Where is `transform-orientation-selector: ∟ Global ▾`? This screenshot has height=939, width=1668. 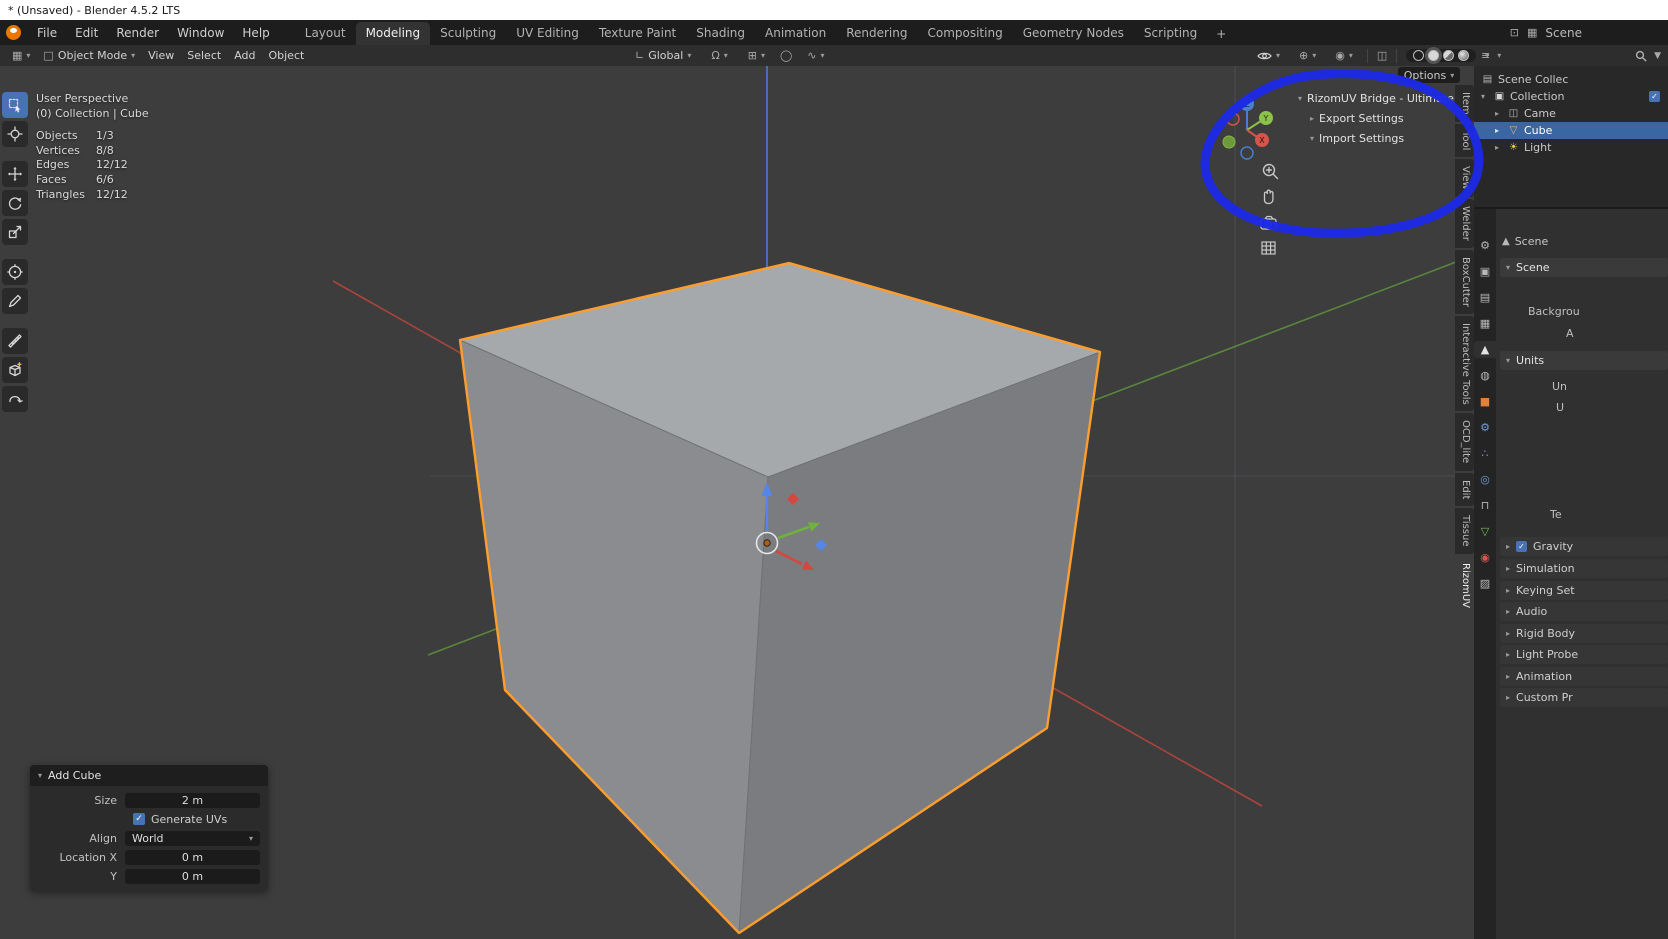
transform-orientation-selector: ∟ Global ▾ is located at coordinates (663, 55).